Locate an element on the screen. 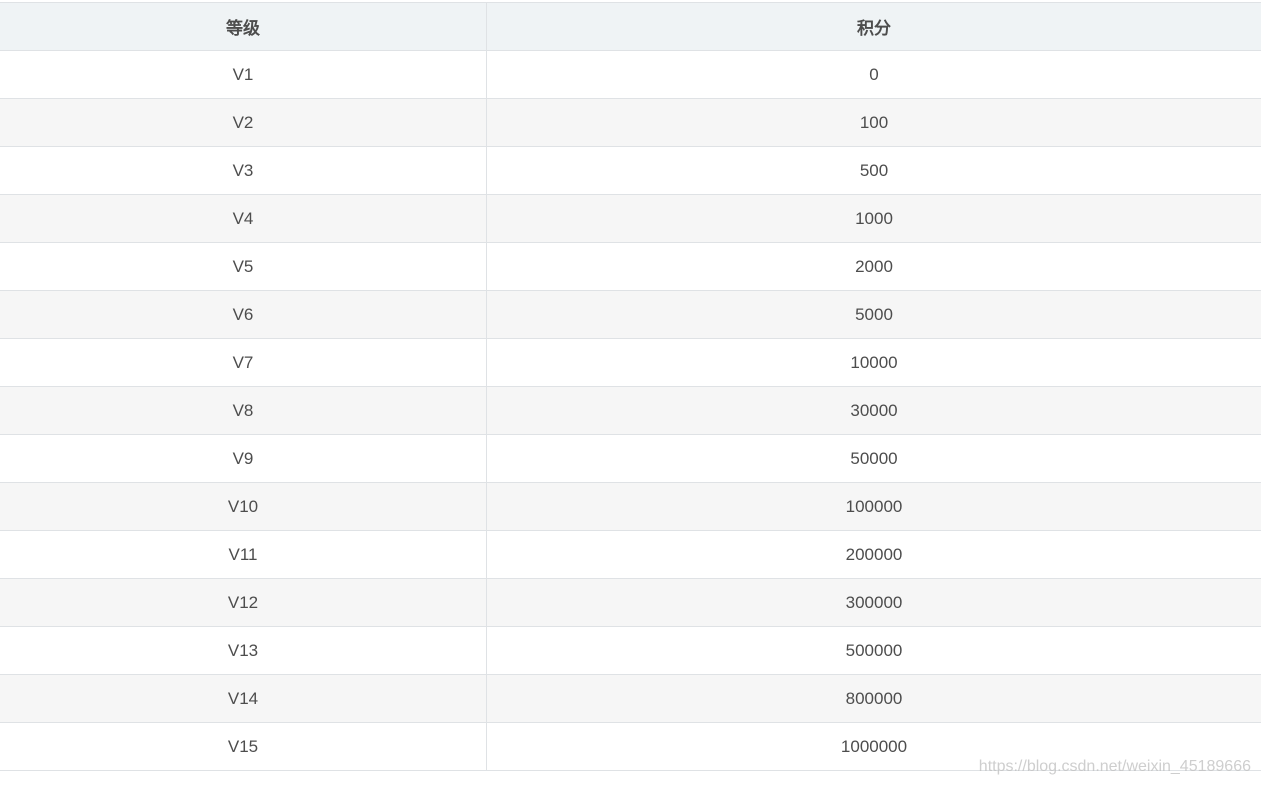  table-row: V9 50000 is located at coordinates (630, 458).